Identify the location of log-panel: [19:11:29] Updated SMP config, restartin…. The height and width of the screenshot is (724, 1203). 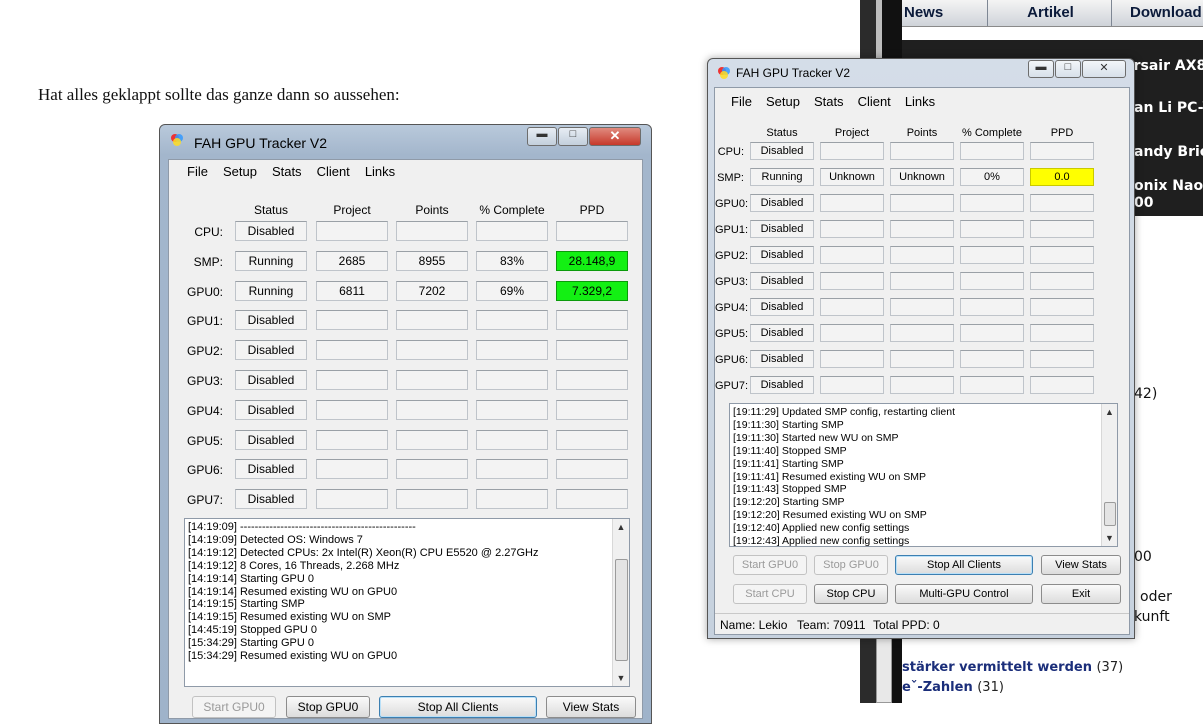
(923, 475).